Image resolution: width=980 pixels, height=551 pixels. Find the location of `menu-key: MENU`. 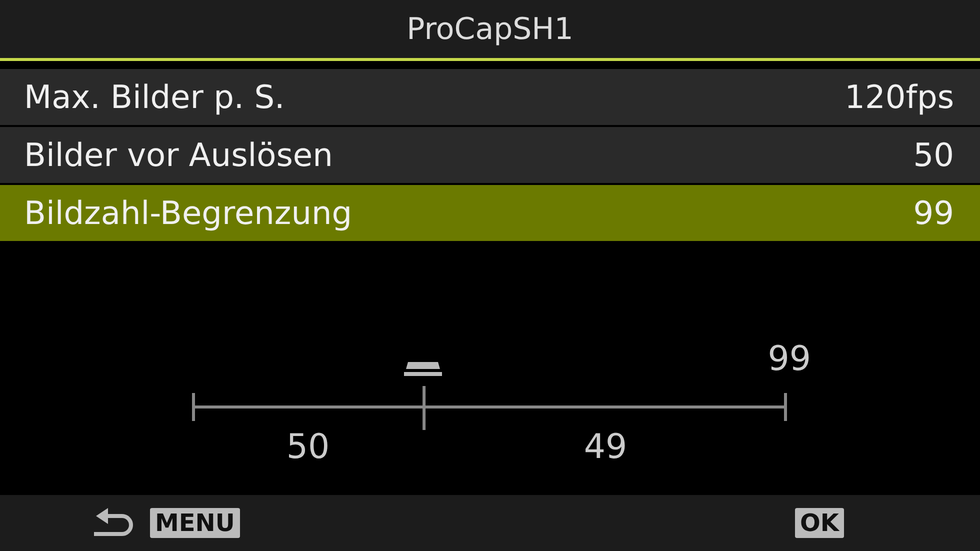

menu-key: MENU is located at coordinates (195, 523).